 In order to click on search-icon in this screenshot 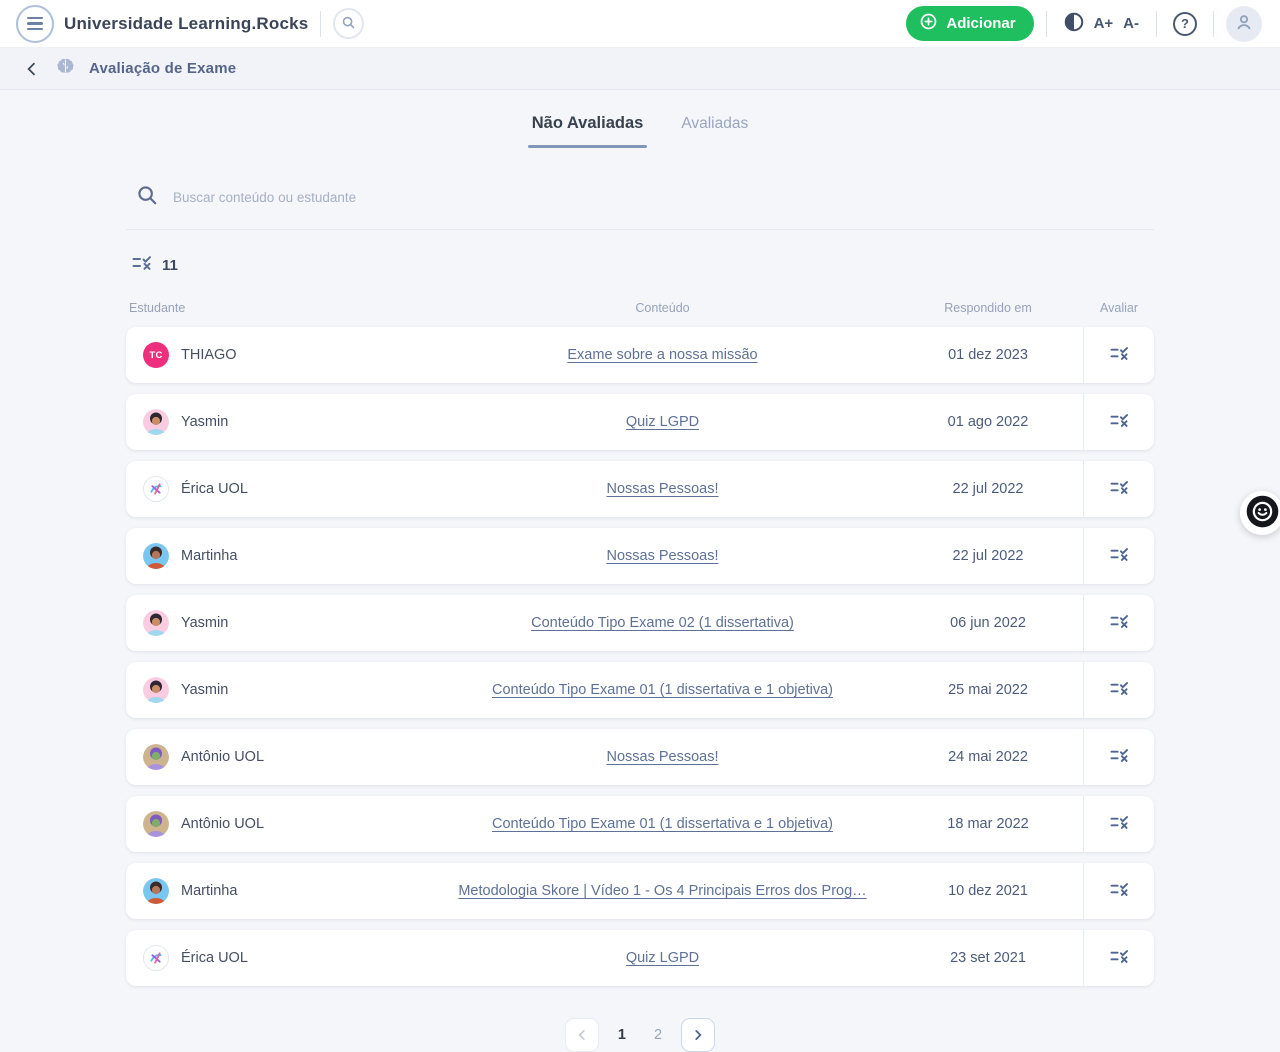, I will do `click(348, 24)`.